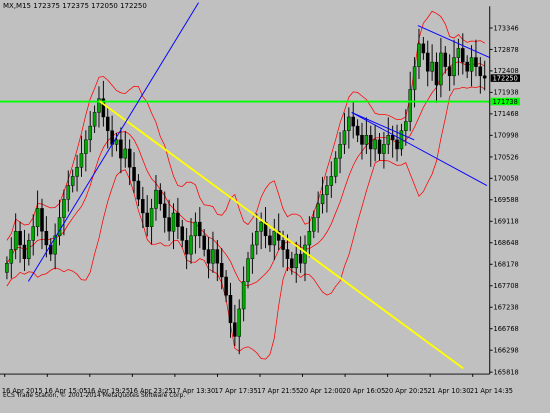  Describe the element at coordinates (506, 329) in the screenshot. I see `price-tick-label: 166768` at that location.